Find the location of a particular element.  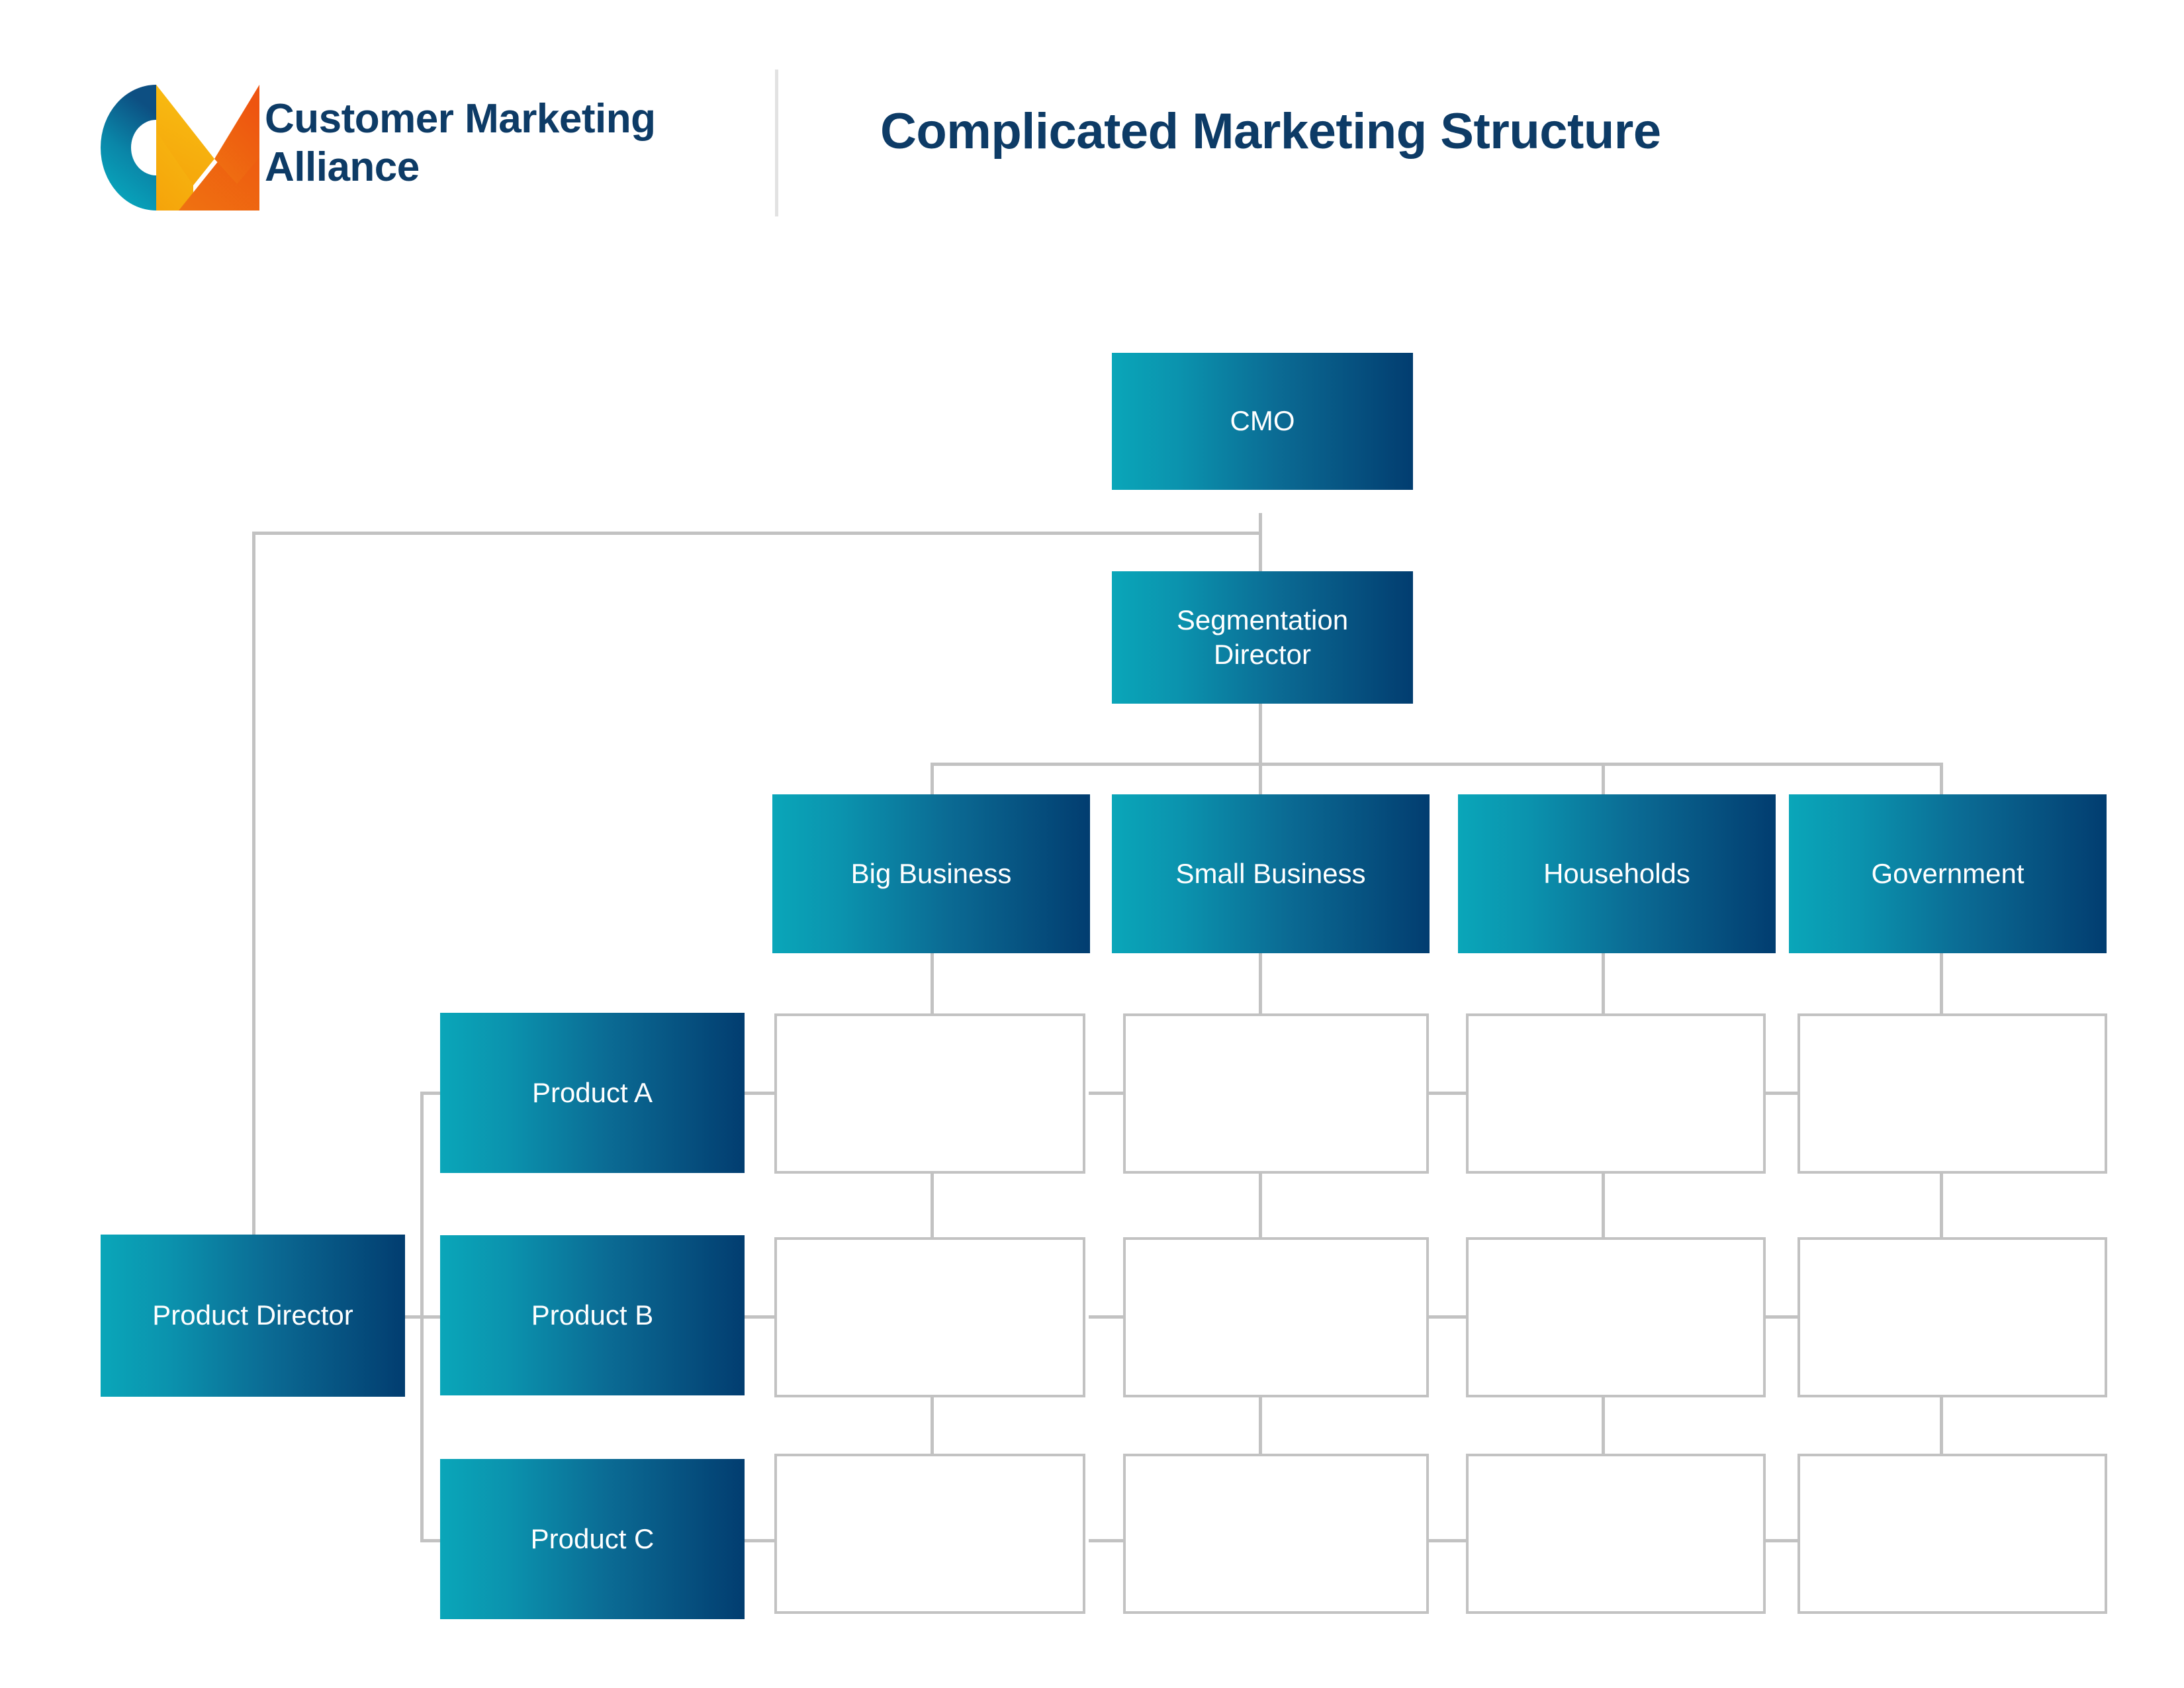

connector-col2-r2-to-r3 is located at coordinates (1260, 1425).